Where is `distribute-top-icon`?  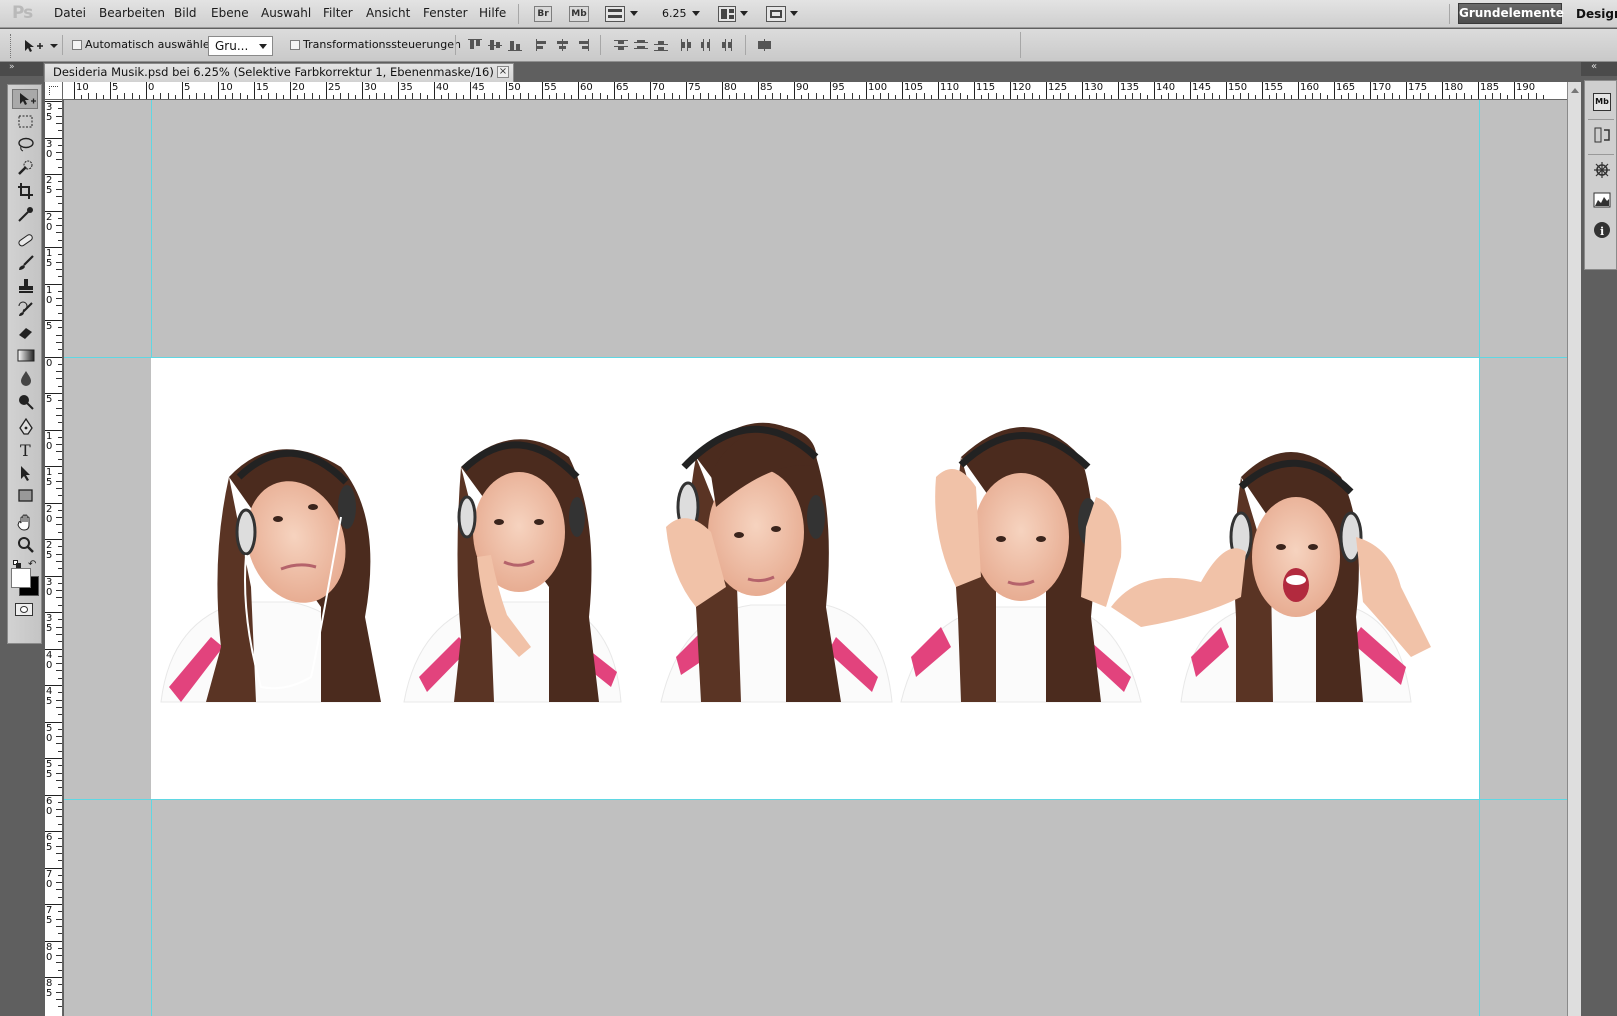 distribute-top-icon is located at coordinates (621, 45).